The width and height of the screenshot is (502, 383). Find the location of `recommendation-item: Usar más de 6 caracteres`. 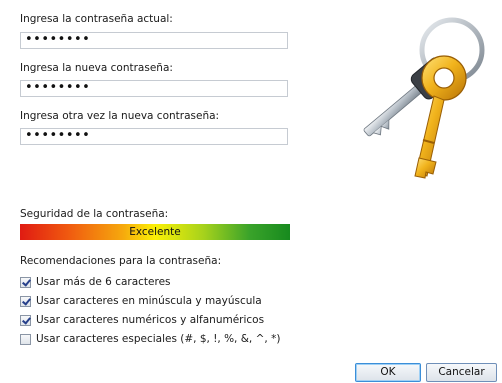

recommendation-item: Usar más de 6 caracteres is located at coordinates (95, 282).